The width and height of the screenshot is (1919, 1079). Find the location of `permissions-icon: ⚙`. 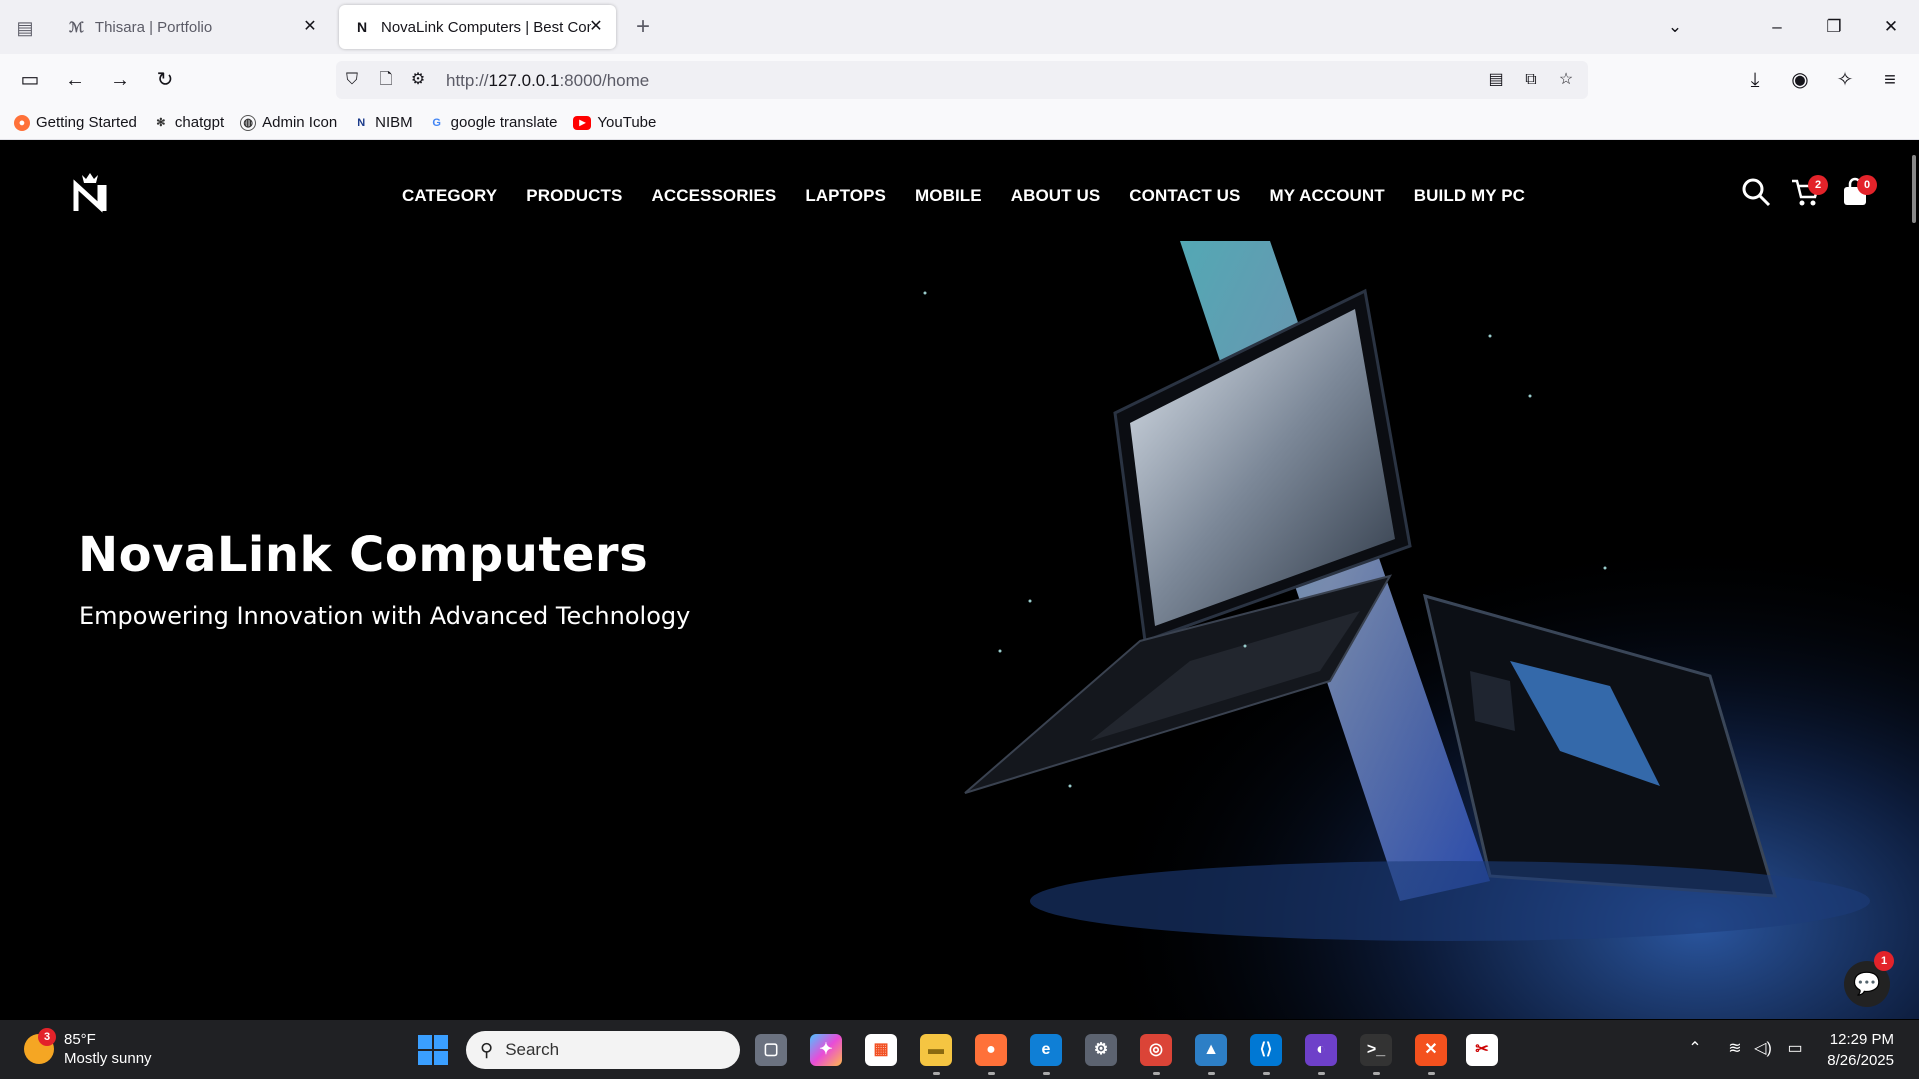

permissions-icon: ⚙ is located at coordinates (418, 80).